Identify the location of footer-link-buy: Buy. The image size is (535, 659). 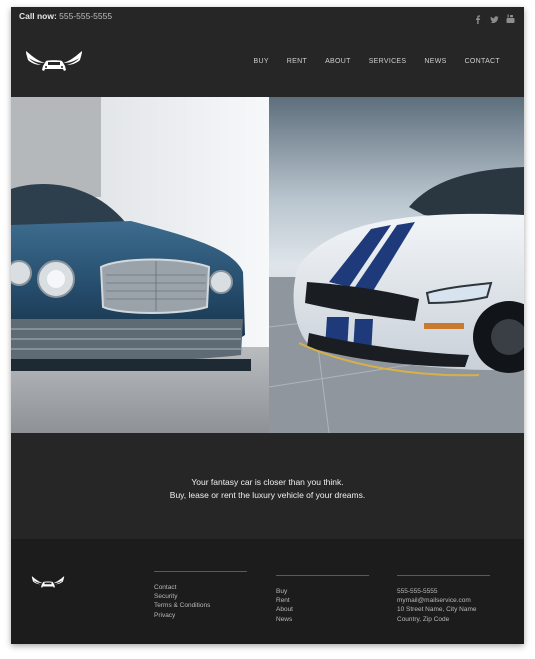
(322, 591).